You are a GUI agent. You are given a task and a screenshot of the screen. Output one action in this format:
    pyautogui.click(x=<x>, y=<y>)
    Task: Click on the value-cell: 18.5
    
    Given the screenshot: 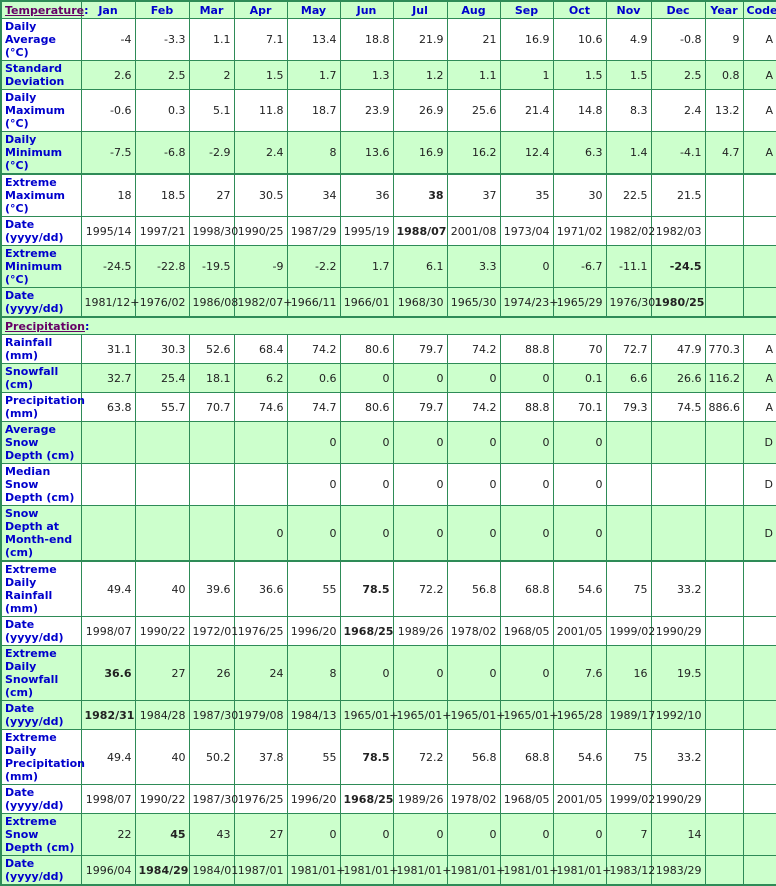 What is the action you would take?
    pyautogui.click(x=162, y=195)
    